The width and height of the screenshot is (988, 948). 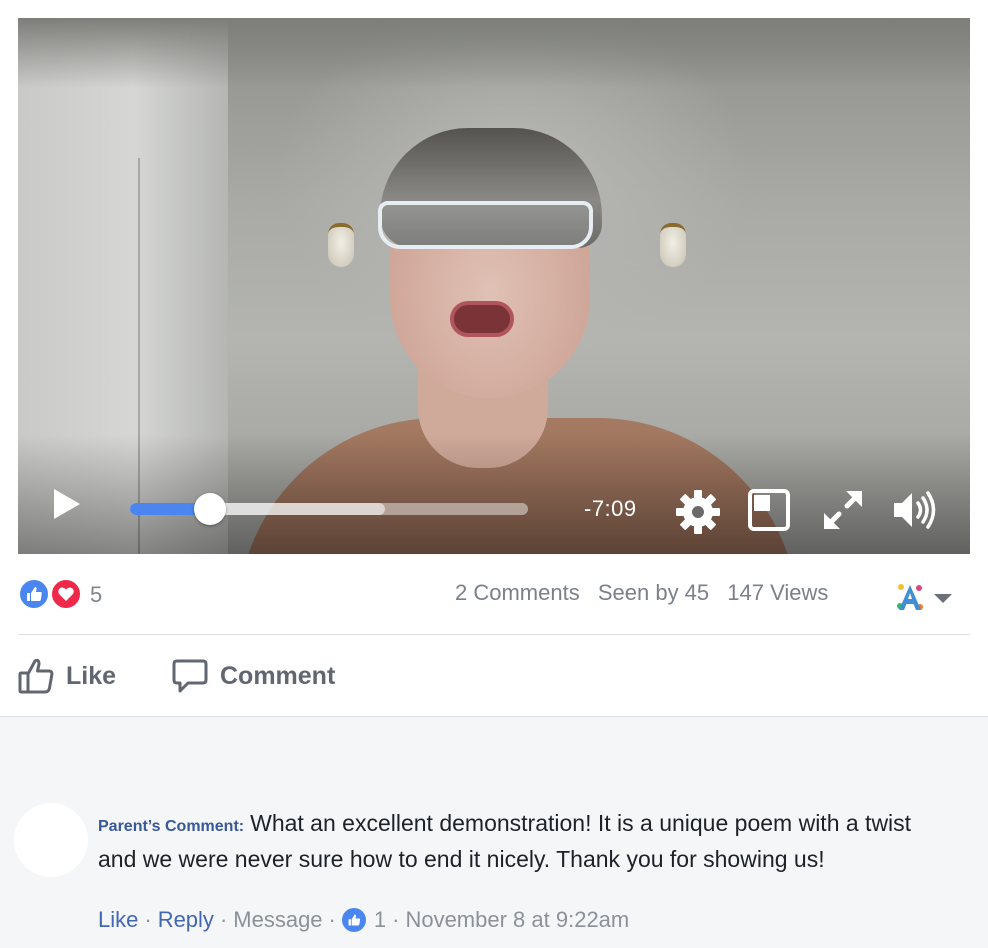 I want to click on thumbs-up-icon, so click(x=36, y=676).